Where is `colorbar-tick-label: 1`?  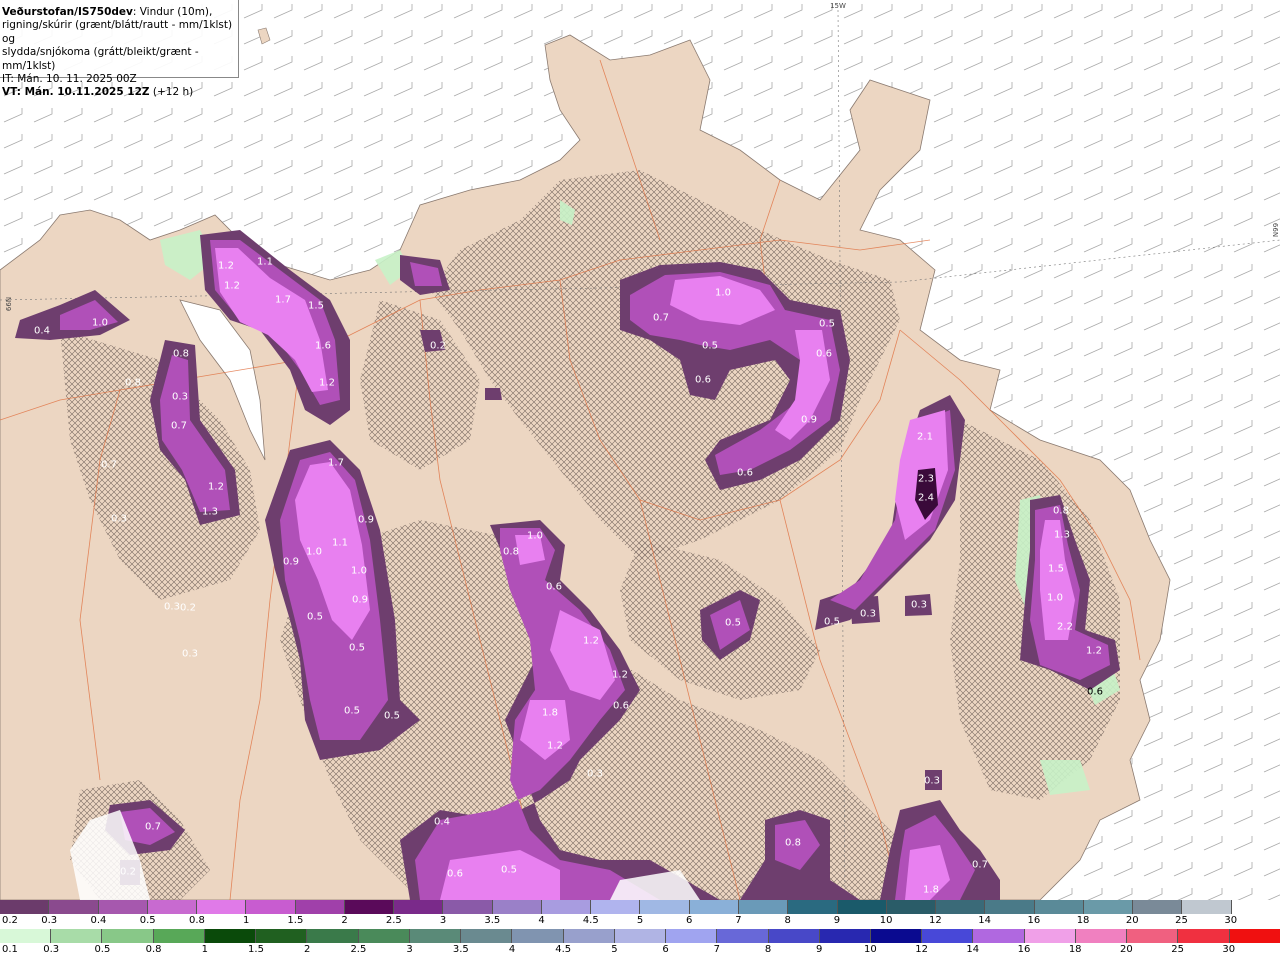
colorbar-tick-label: 1 is located at coordinates (204, 949).